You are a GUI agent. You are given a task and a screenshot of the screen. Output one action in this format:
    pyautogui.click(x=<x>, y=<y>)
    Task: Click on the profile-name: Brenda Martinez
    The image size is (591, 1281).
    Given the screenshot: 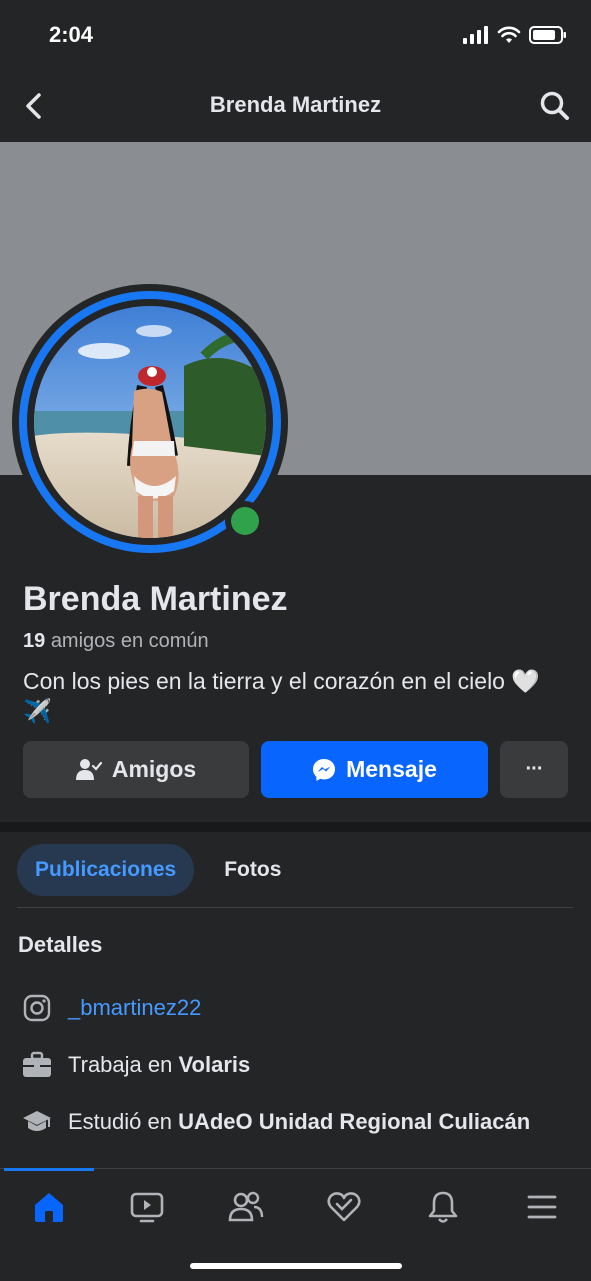 What is the action you would take?
    pyautogui.click(x=155, y=599)
    